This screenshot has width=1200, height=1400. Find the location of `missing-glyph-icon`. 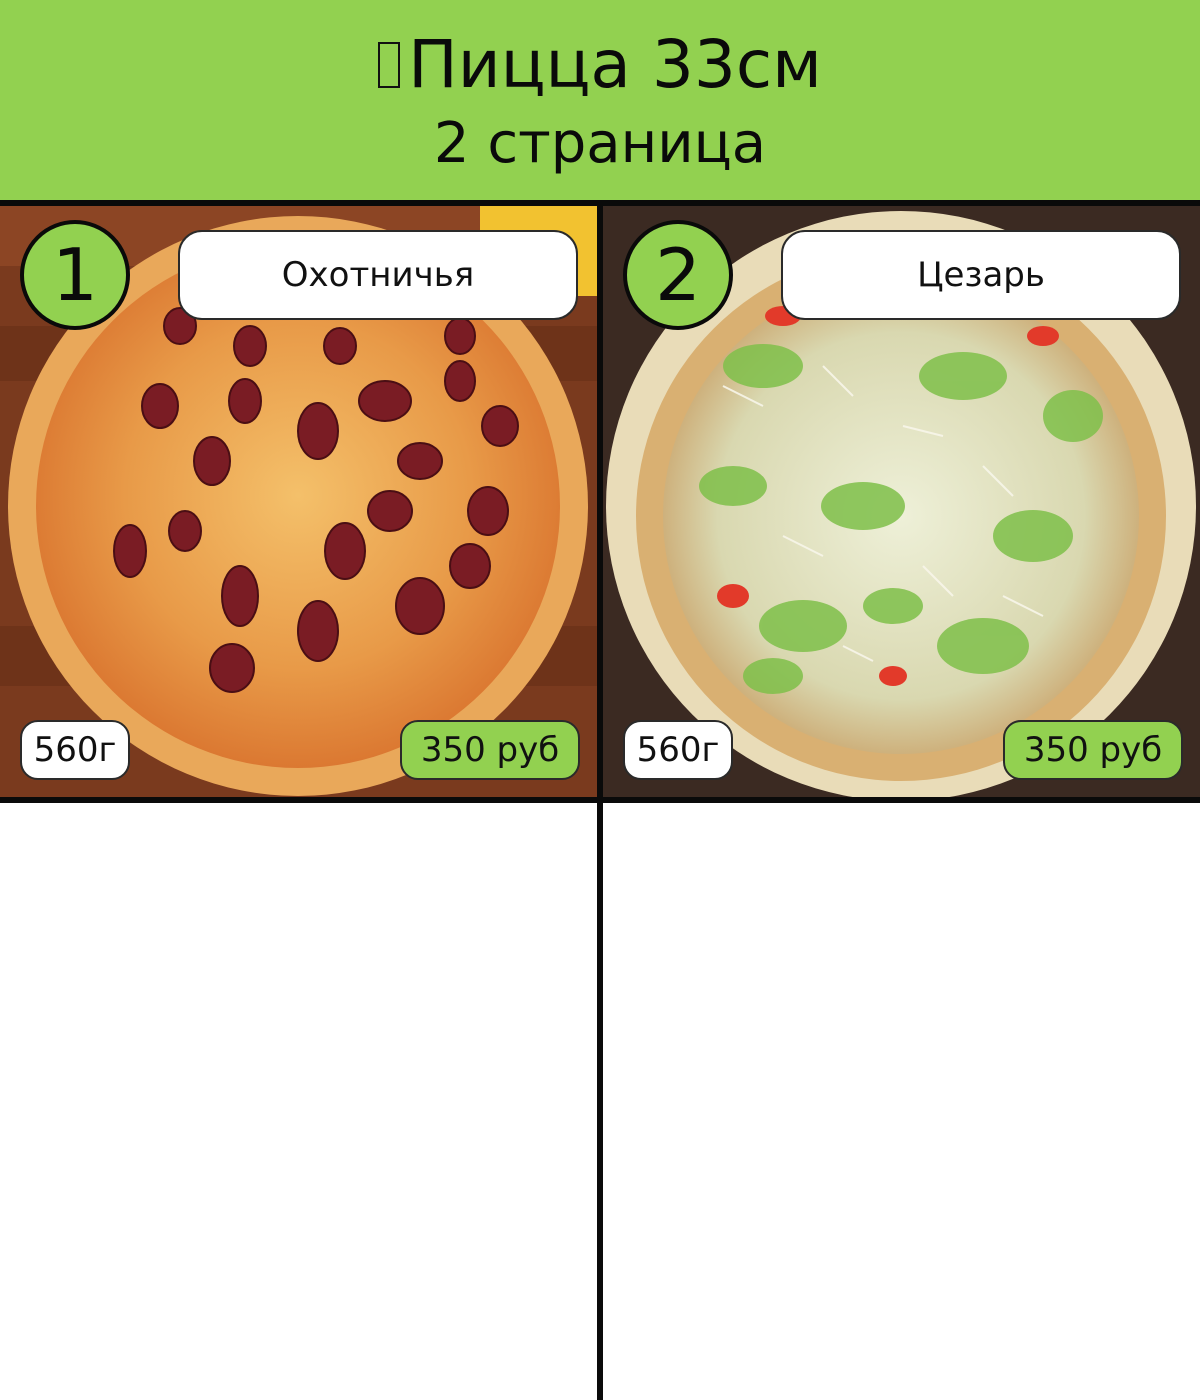

missing-glyph-icon is located at coordinates (389, 65).